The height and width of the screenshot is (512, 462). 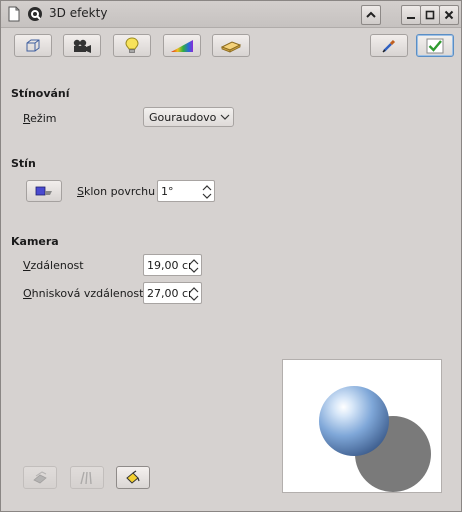 What do you see at coordinates (411, 15) in the screenshot?
I see `minimize-button` at bounding box center [411, 15].